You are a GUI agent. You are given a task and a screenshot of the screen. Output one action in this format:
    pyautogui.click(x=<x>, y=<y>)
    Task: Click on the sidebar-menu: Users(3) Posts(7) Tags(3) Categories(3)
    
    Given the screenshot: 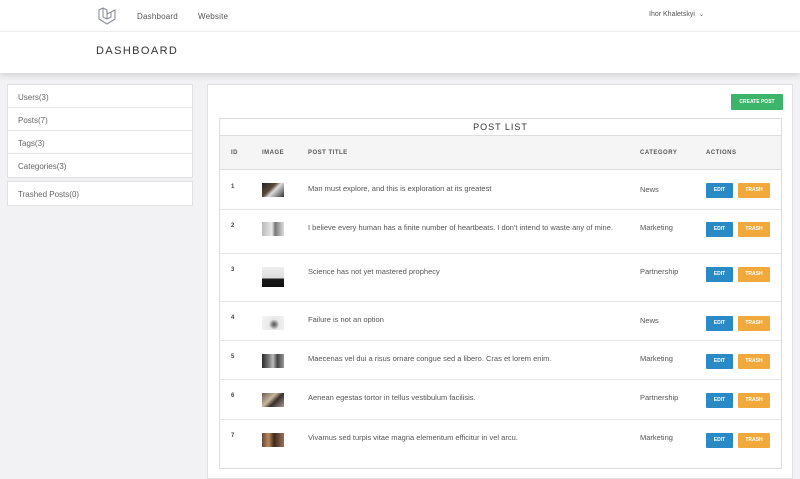 What is the action you would take?
    pyautogui.click(x=100, y=131)
    